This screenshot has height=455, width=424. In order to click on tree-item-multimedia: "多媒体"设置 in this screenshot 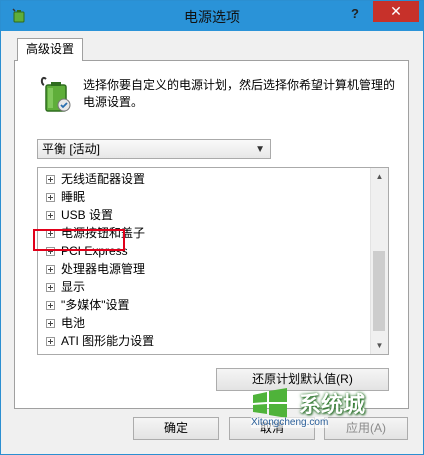, I will do `click(88, 305)`.